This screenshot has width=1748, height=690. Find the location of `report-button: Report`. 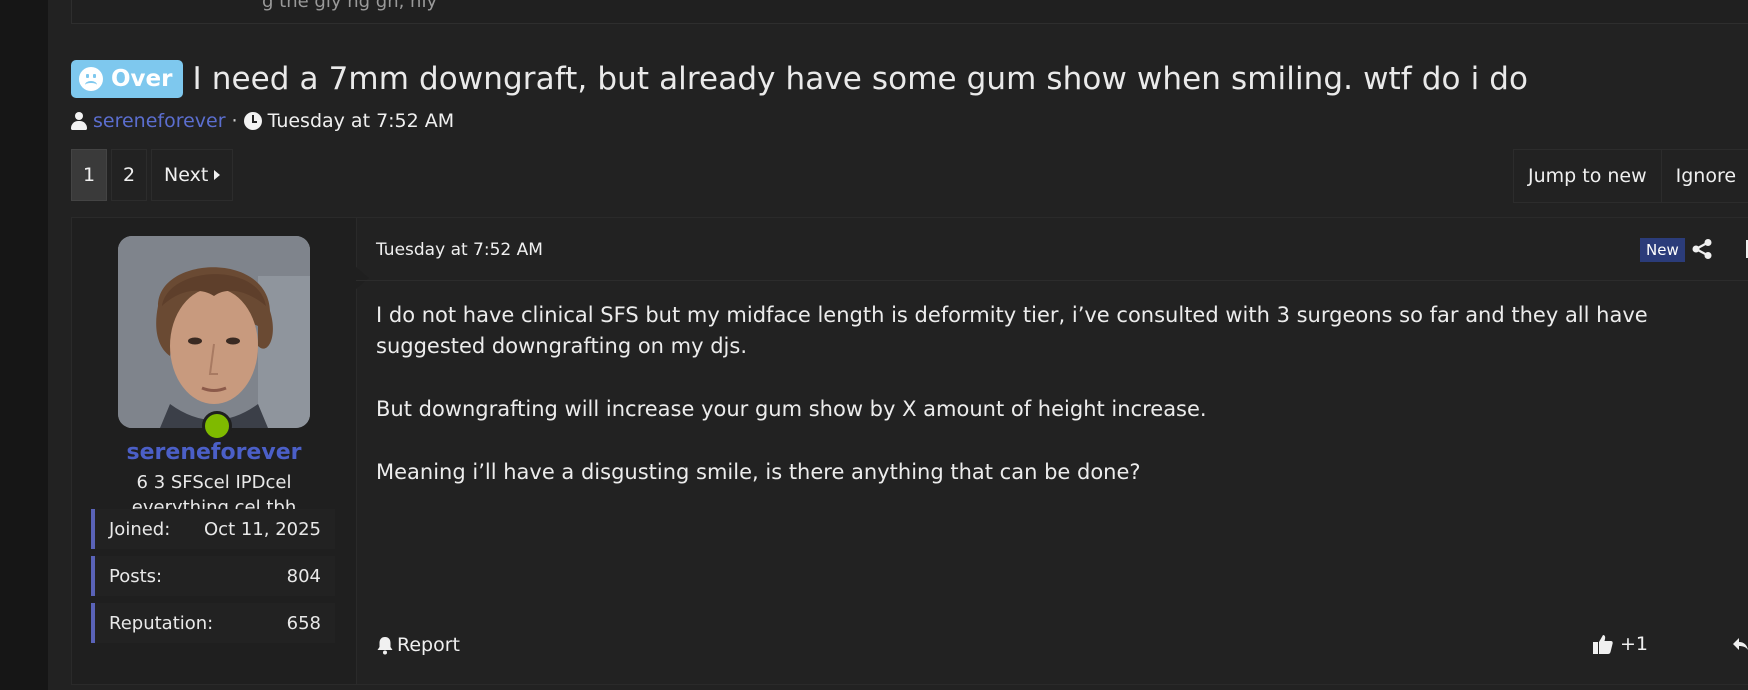

report-button: Report is located at coordinates (418, 645).